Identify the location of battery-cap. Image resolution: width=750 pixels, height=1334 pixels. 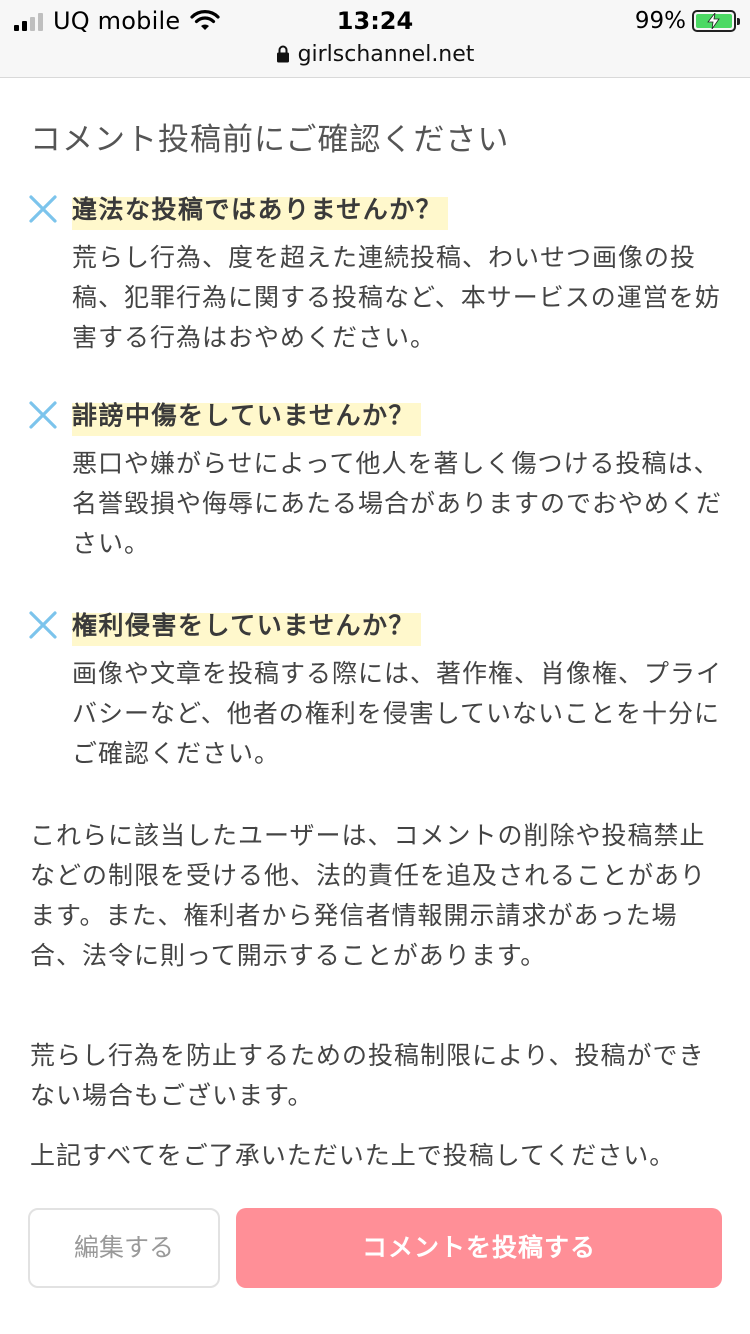
(738, 21).